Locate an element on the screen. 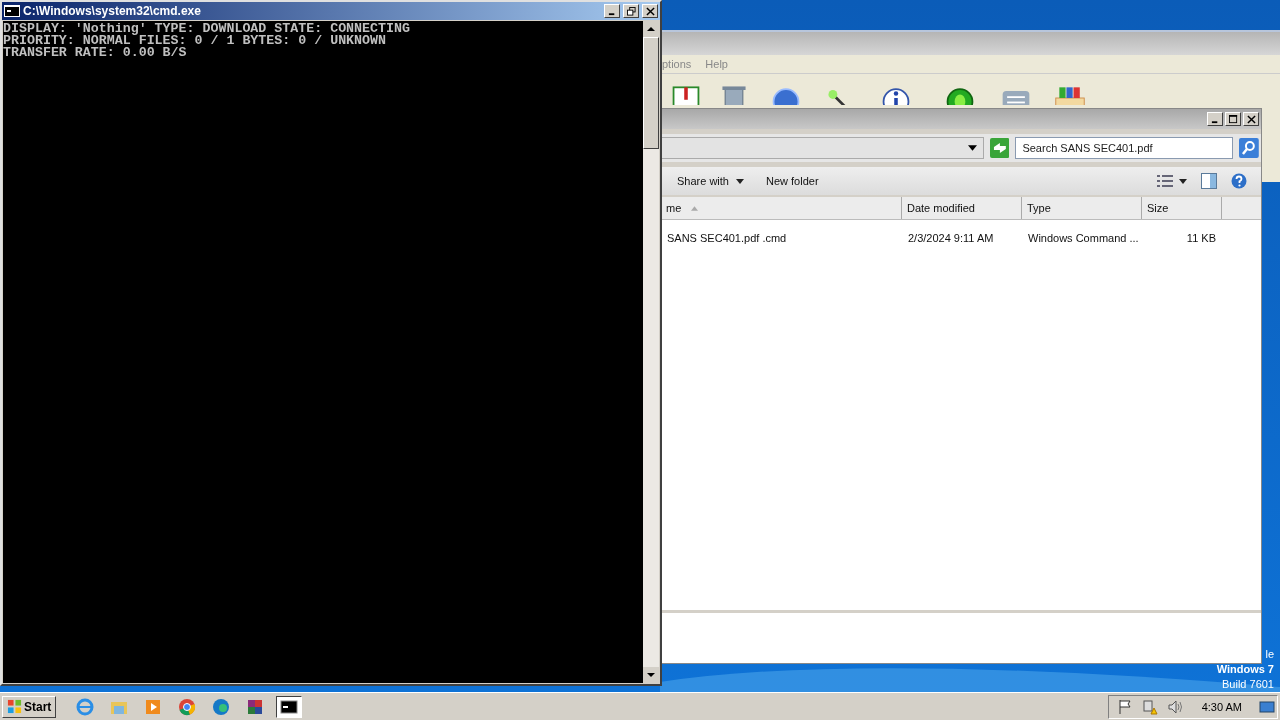  toolbar-button: Share with is located at coordinates (710, 181).